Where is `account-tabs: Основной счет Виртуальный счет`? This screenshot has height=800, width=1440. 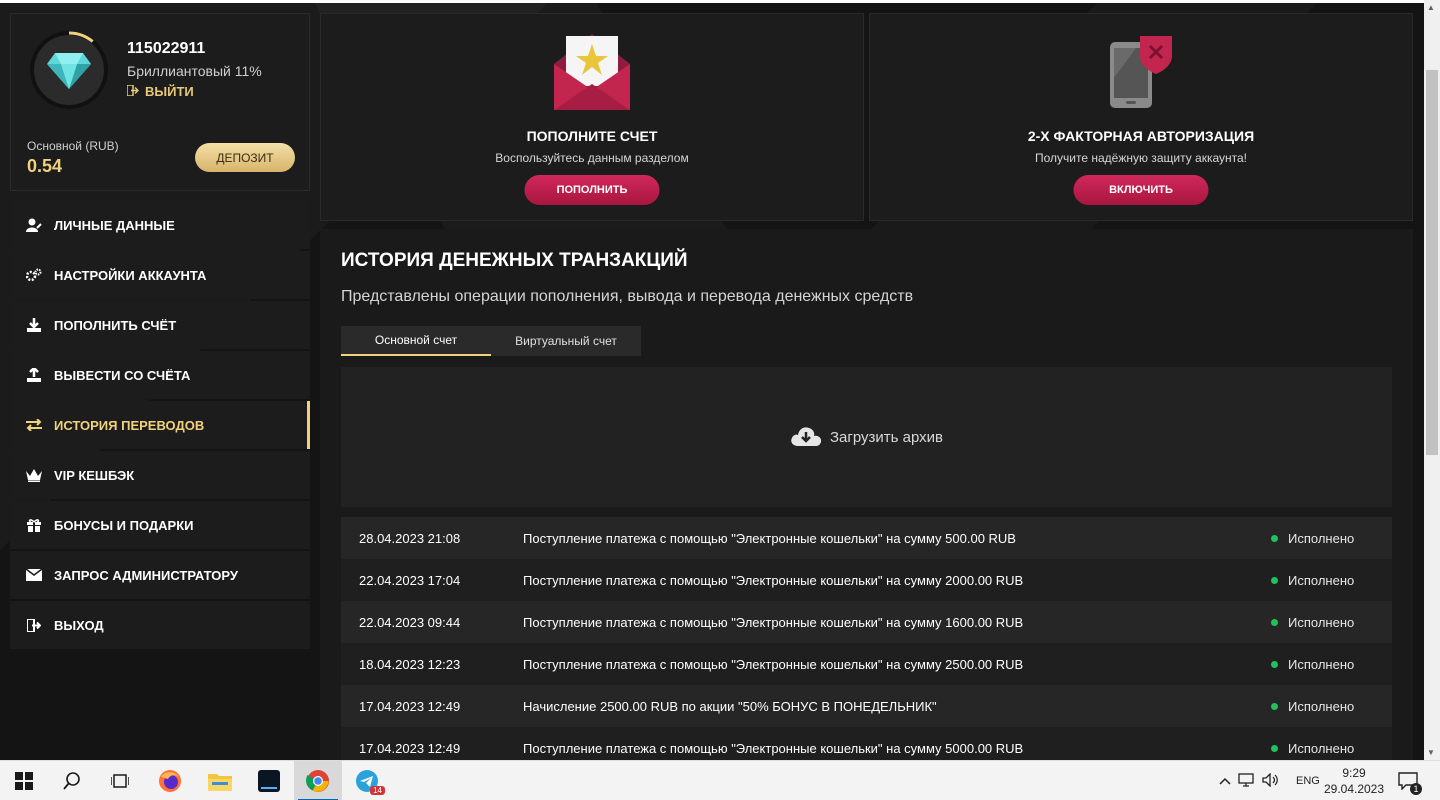 account-tabs: Основной счет Виртуальный счет is located at coordinates (491, 341).